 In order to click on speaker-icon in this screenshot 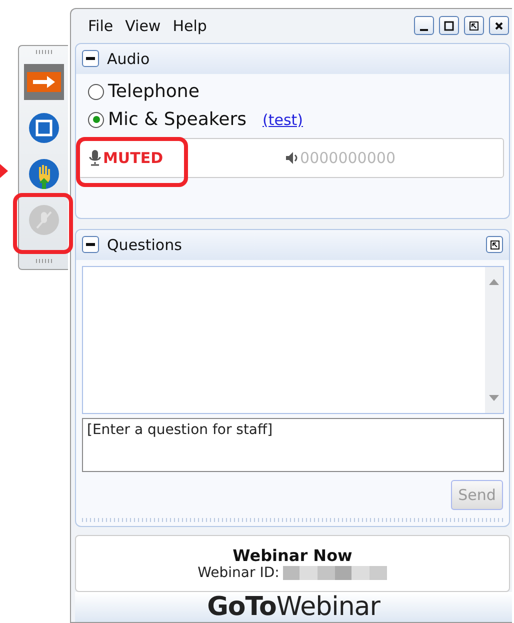, I will do `click(292, 157)`.